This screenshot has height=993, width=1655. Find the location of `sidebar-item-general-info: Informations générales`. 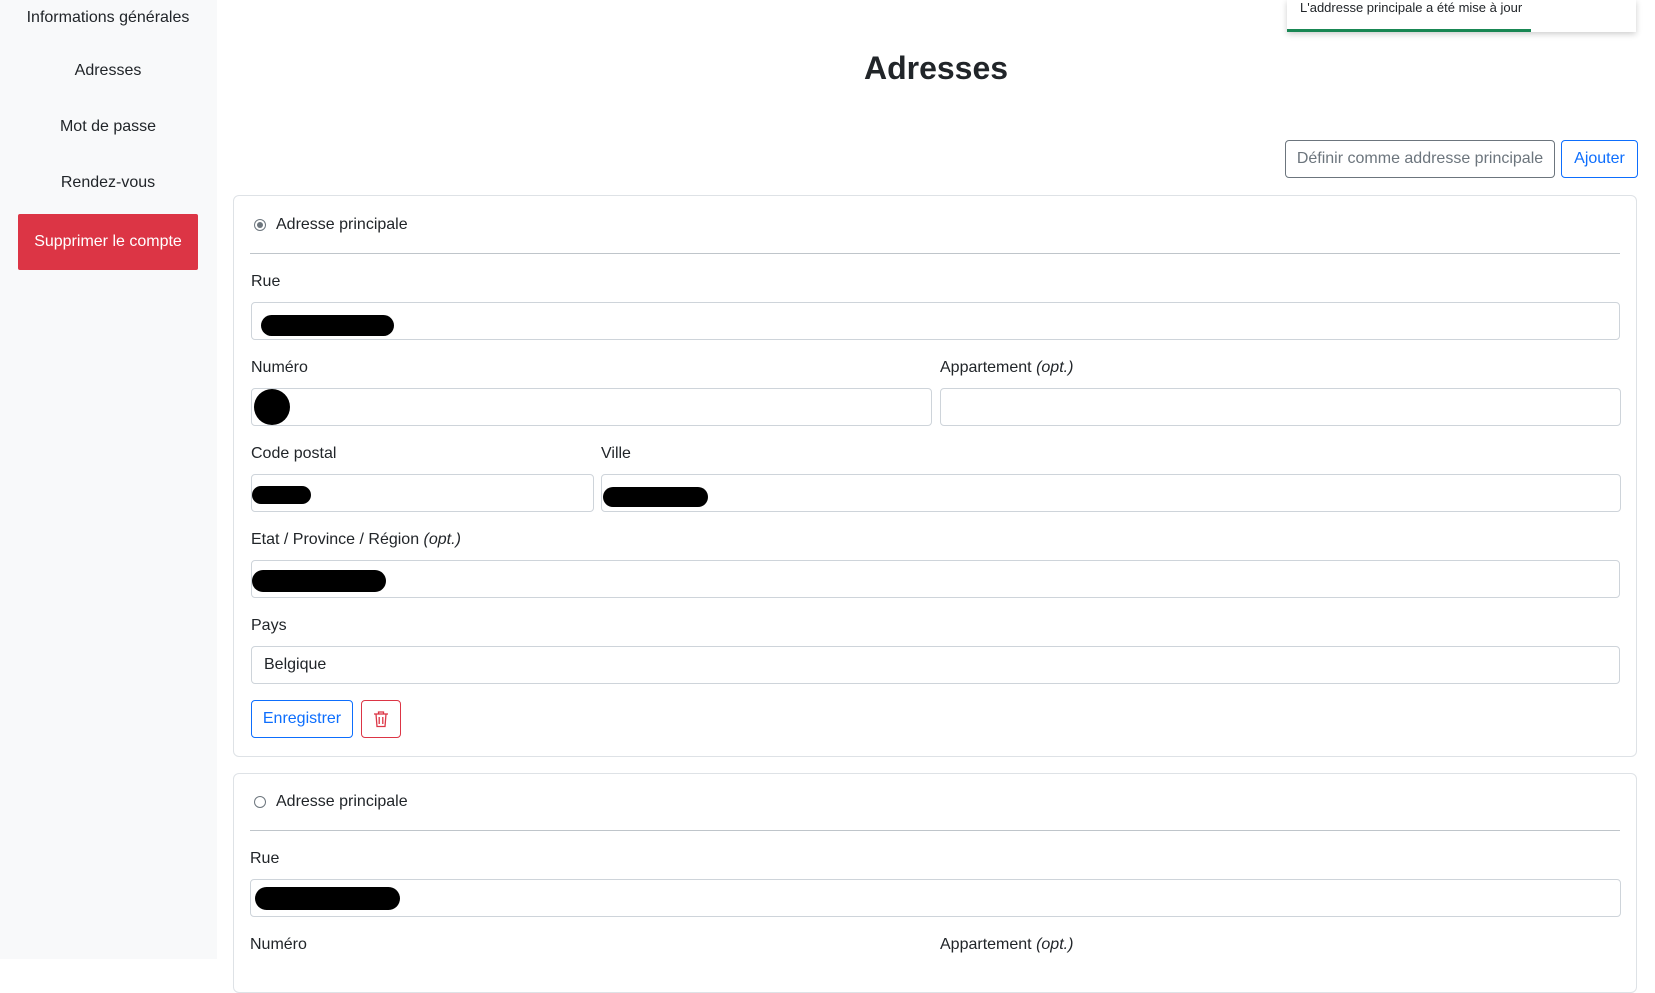

sidebar-item-general-info: Informations générales is located at coordinates (108, 23).